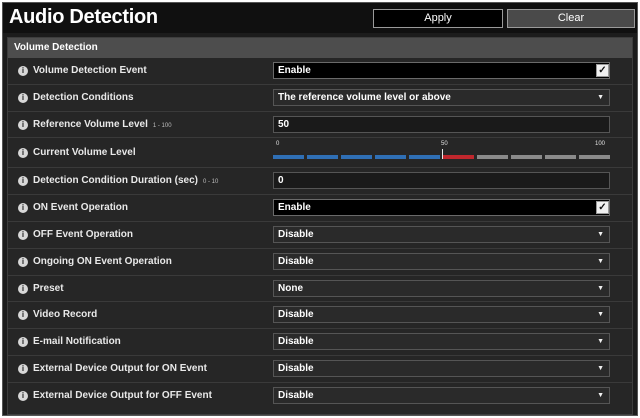 The height and width of the screenshot is (418, 640). Describe the element at coordinates (441, 288) in the screenshot. I see `preset-select: None ▼` at that location.